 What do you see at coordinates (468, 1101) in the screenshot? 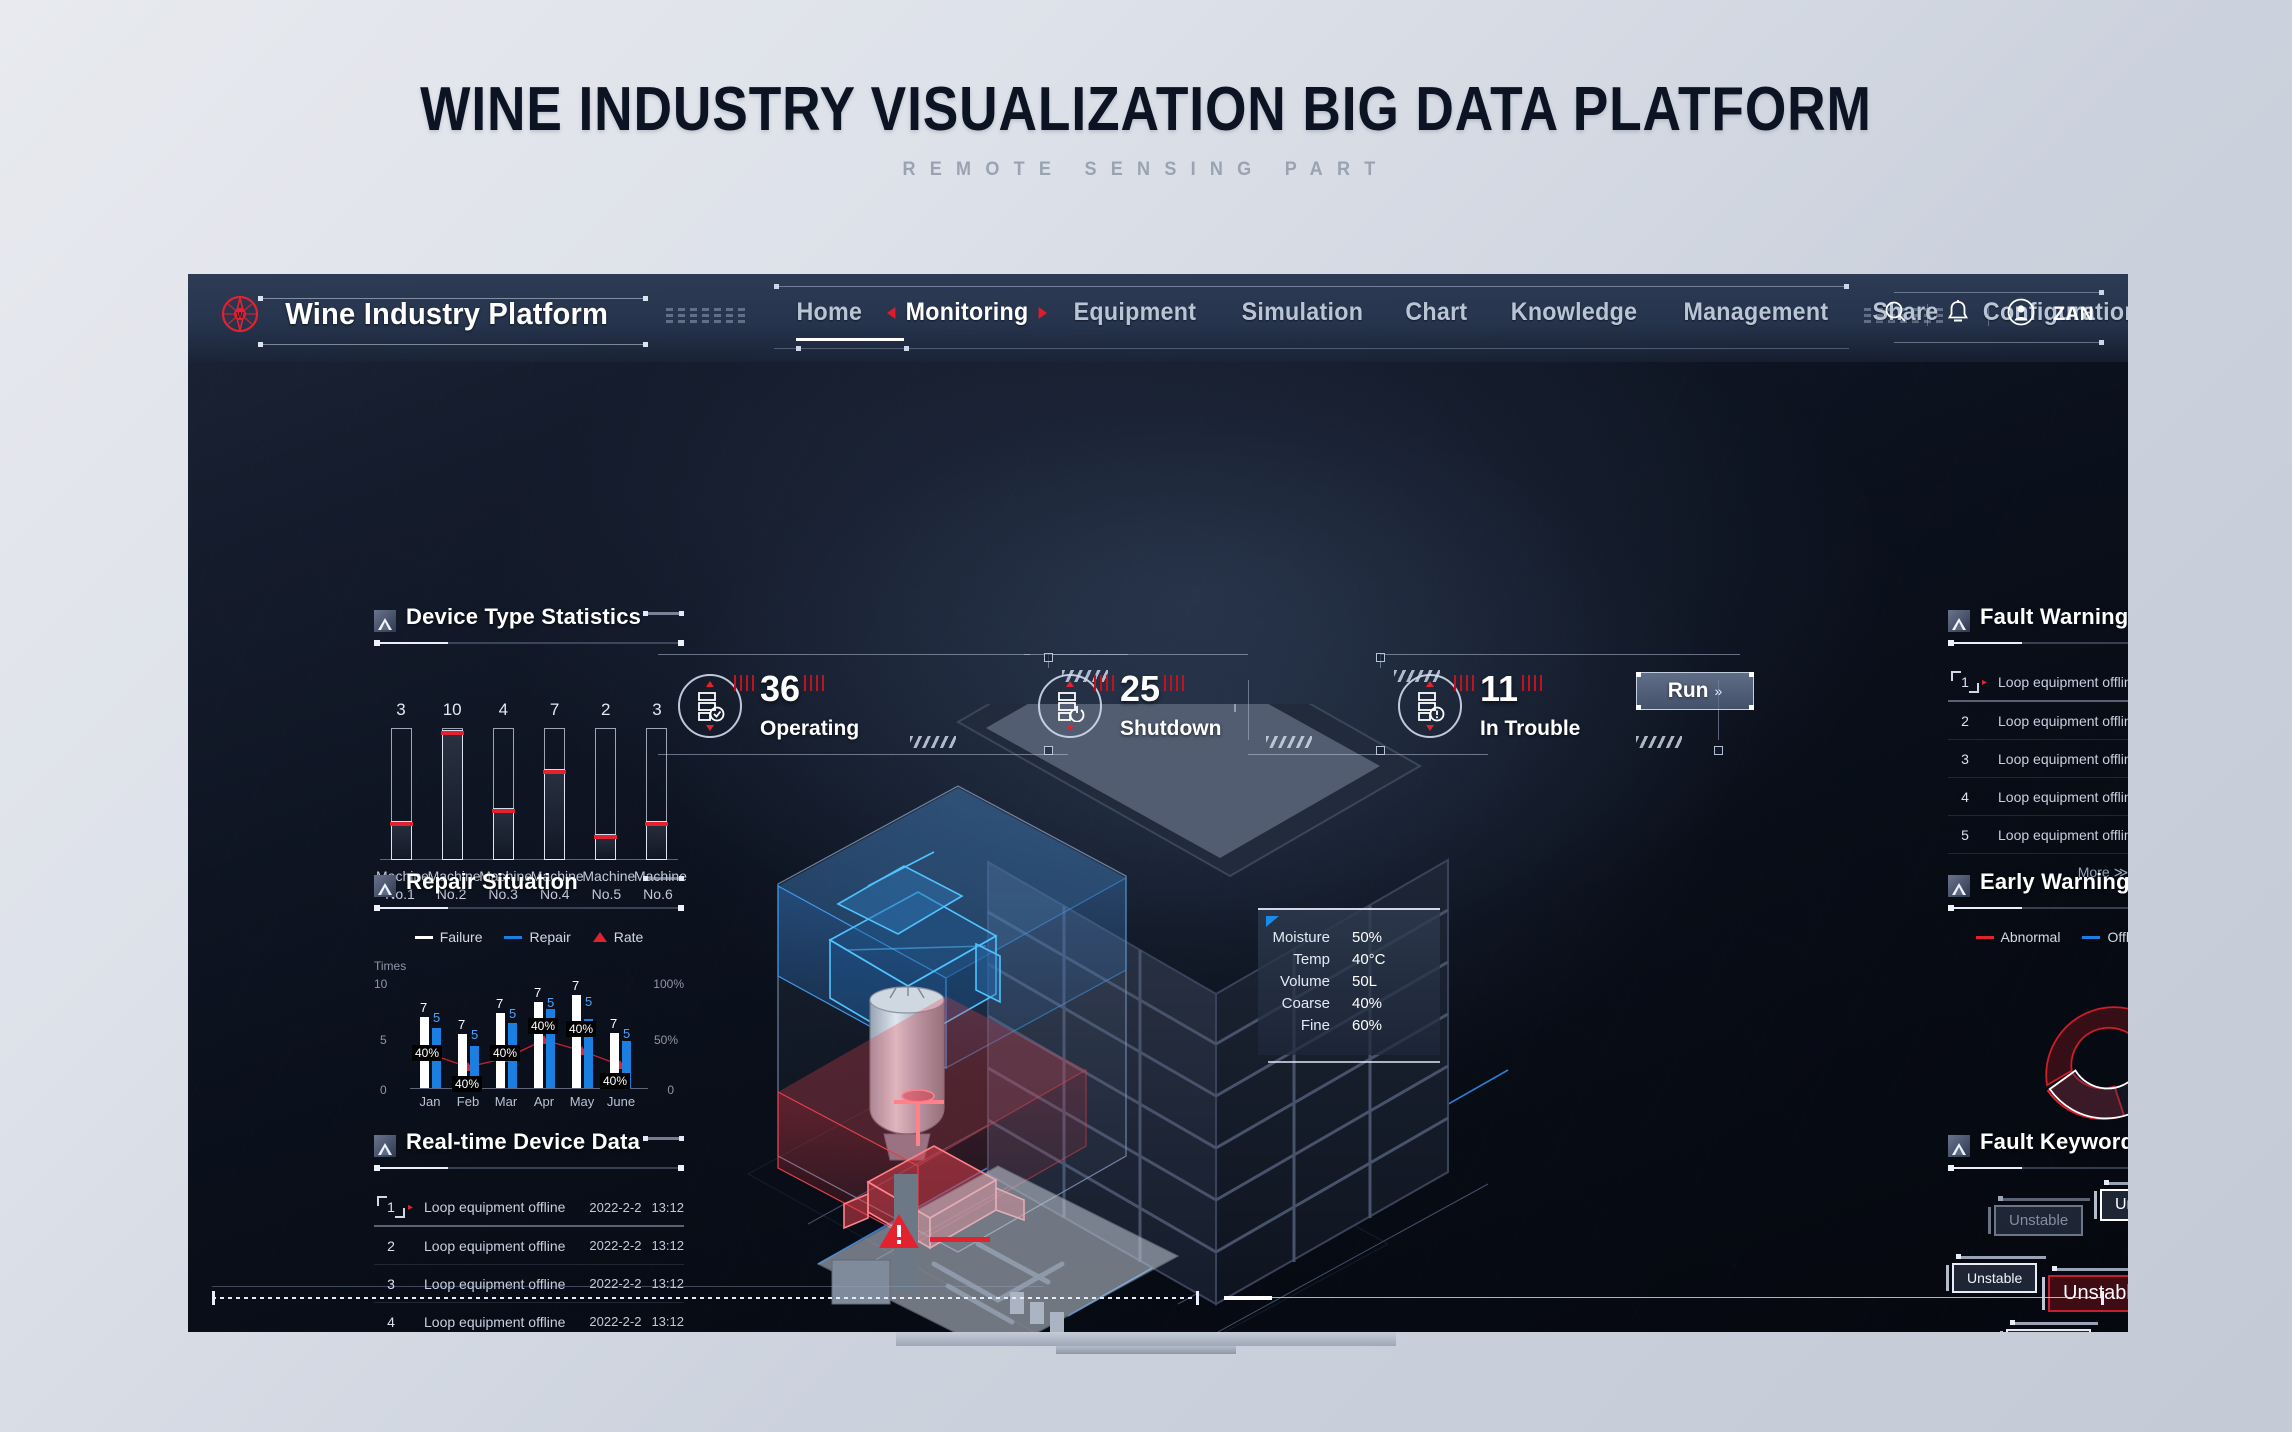
I see `x-tick: Feb` at bounding box center [468, 1101].